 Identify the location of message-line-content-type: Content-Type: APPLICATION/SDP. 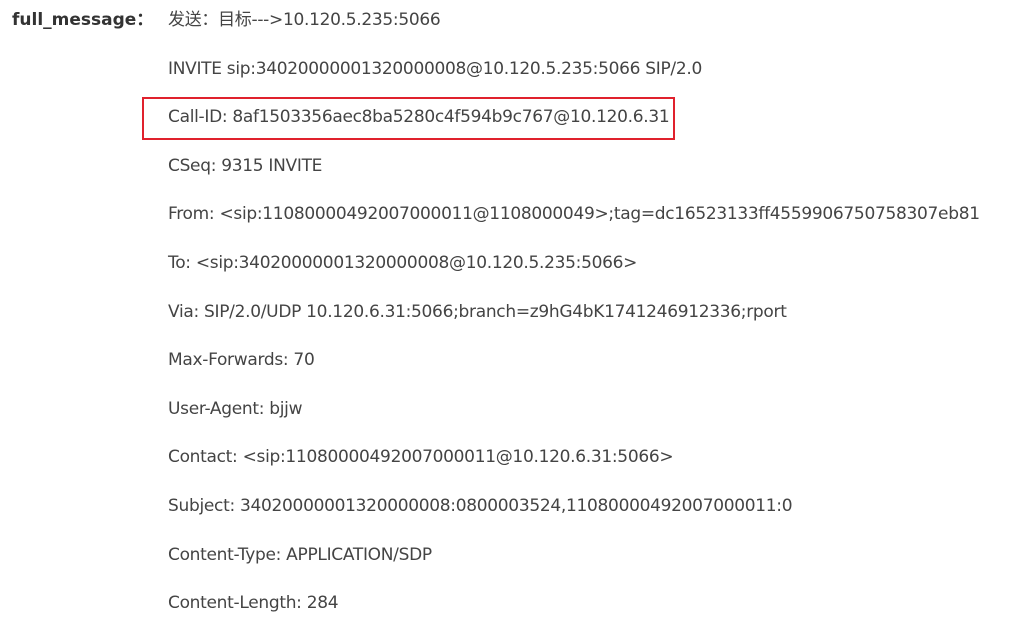
(300, 554).